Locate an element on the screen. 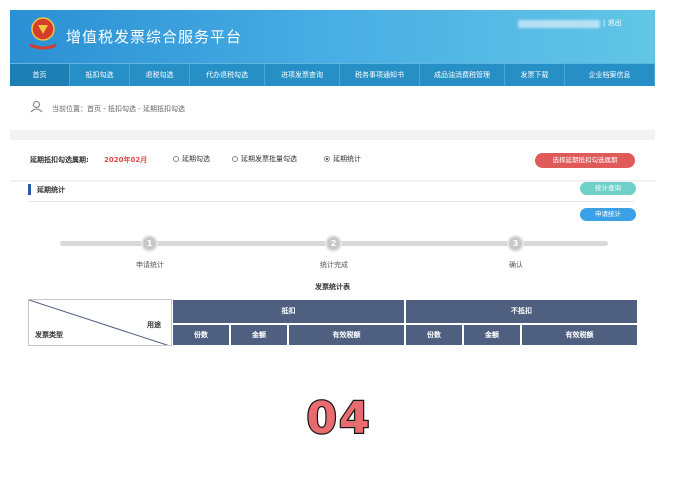 Image resolution: width=678 pixels, height=478 pixels. header-banner: 增值税发票综合服务平台 | 退出 is located at coordinates (332, 36).